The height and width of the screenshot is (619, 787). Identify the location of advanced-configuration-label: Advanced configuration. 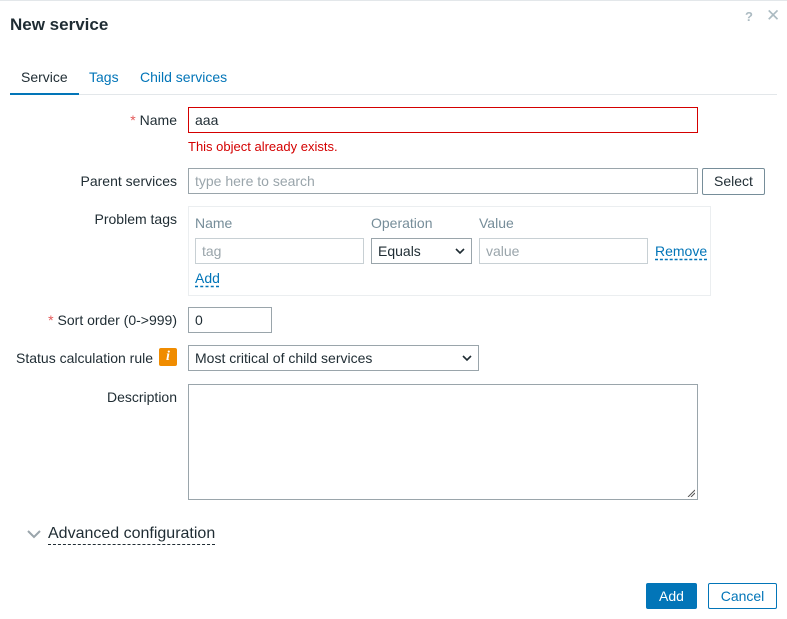
(132, 534).